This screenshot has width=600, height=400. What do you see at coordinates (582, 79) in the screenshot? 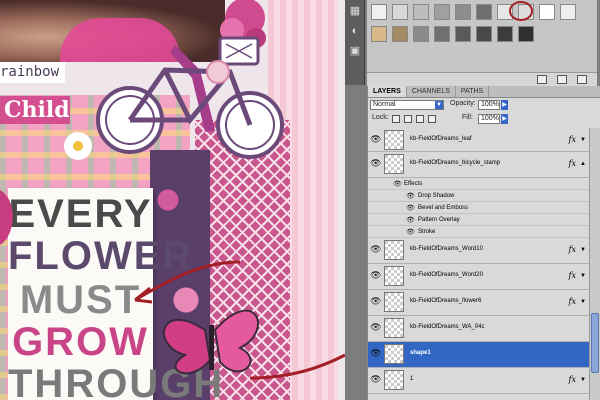
I see `delete-style-icon` at bounding box center [582, 79].